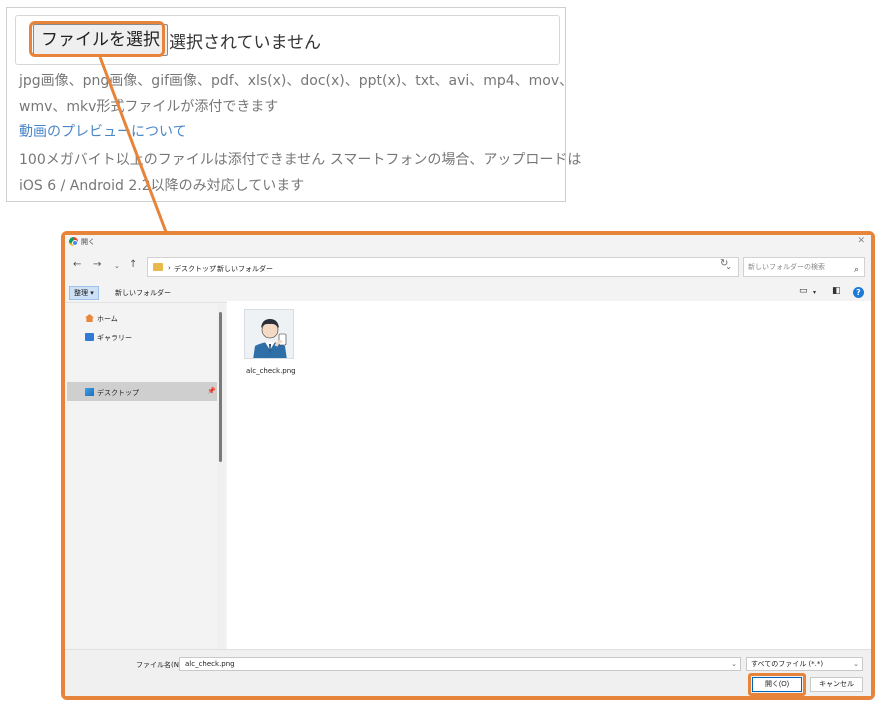  I want to click on size-limit-text-2: iOS 6 / Android 2.2以降のみ対応しています, so click(162, 186).